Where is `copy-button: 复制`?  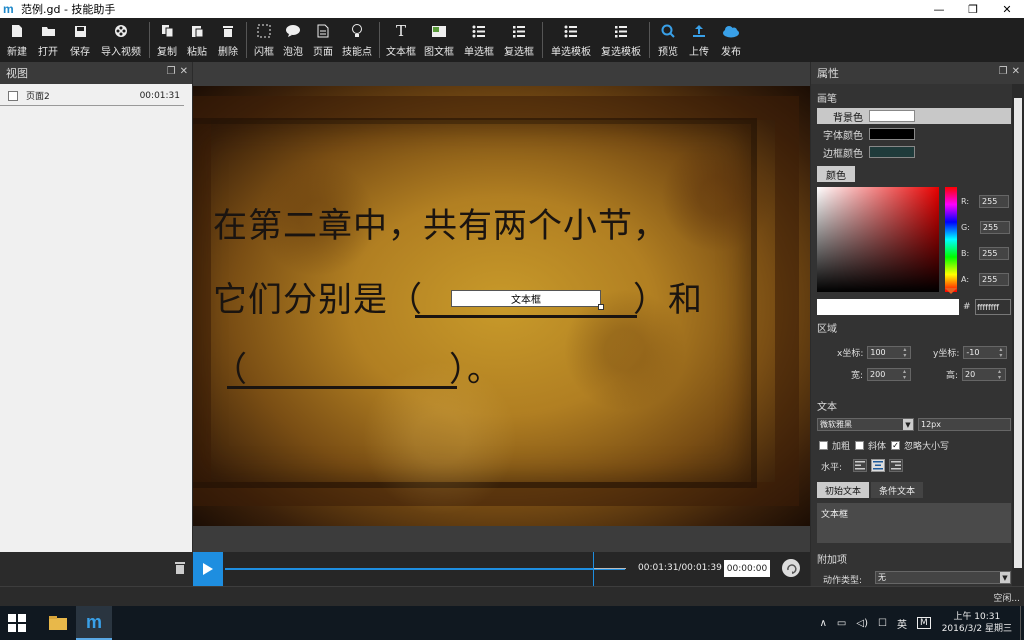 copy-button: 复制 is located at coordinates (167, 40).